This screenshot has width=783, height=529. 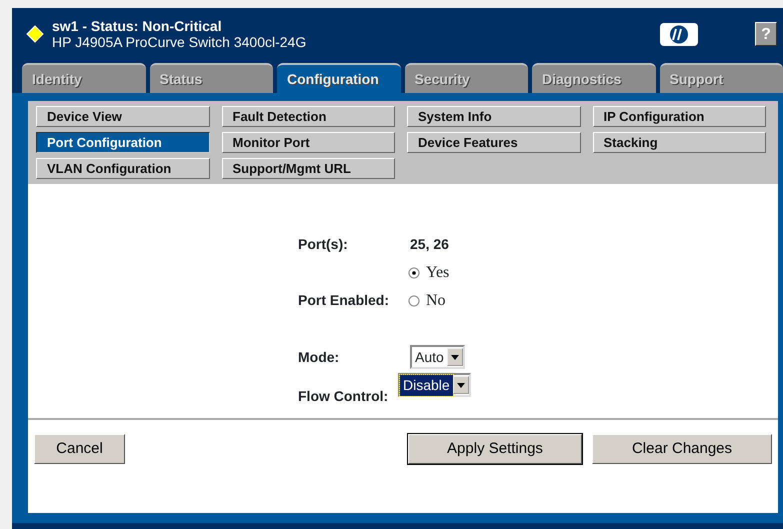 What do you see at coordinates (123, 168) in the screenshot?
I see `menu-item: VLAN Configuration` at bounding box center [123, 168].